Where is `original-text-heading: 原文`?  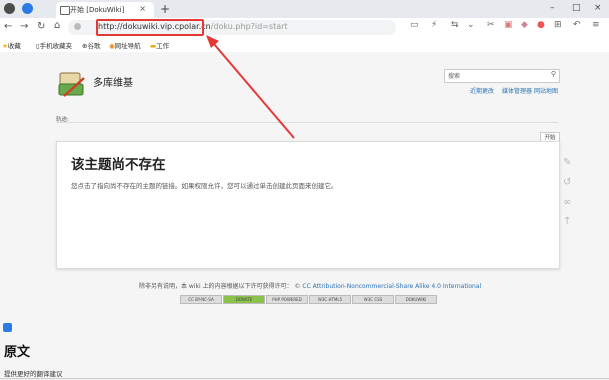 original-text-heading: 原文 is located at coordinates (17, 352).